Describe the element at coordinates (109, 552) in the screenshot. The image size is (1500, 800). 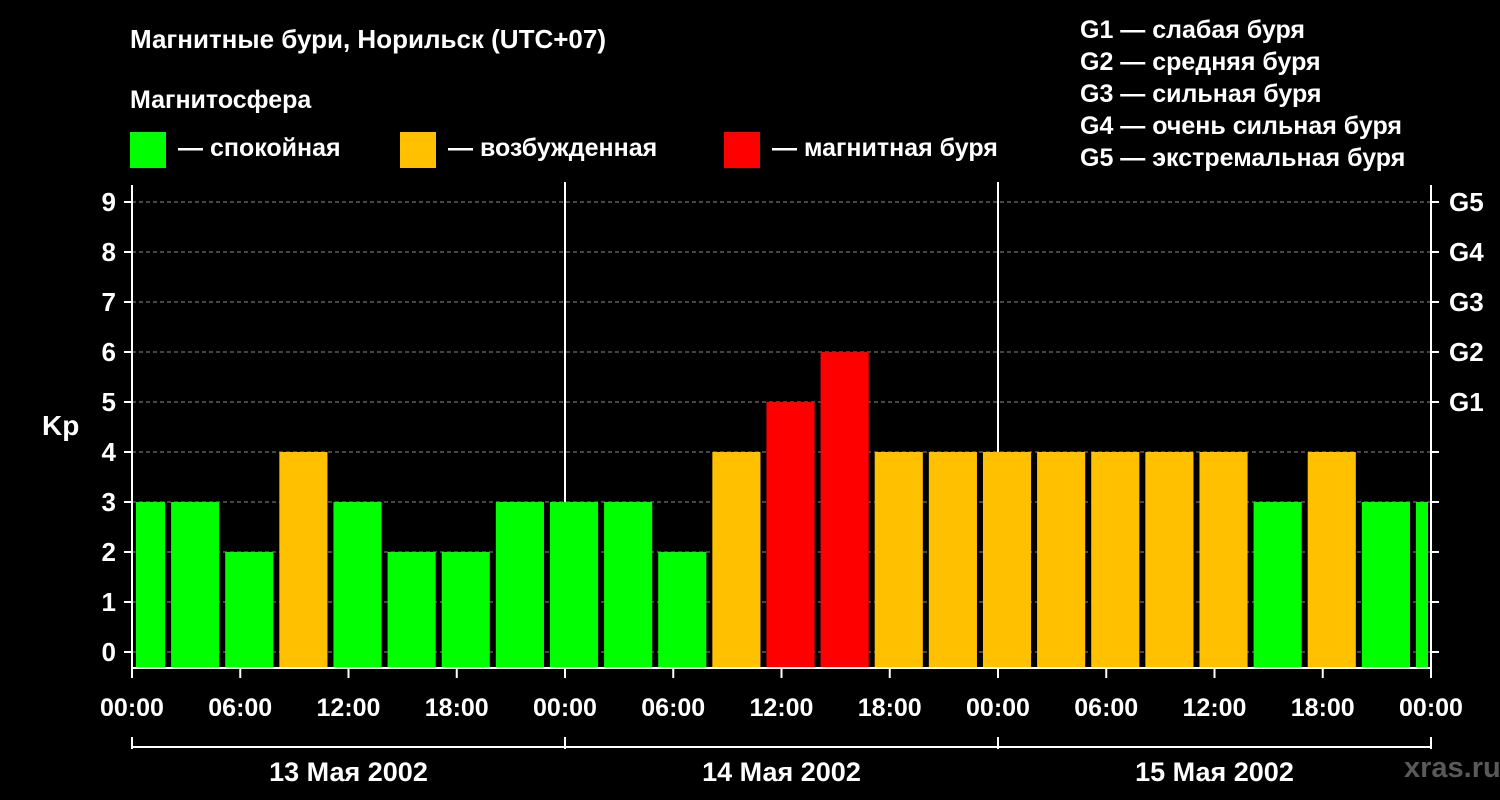
I see `y-tick-label: 2` at that location.